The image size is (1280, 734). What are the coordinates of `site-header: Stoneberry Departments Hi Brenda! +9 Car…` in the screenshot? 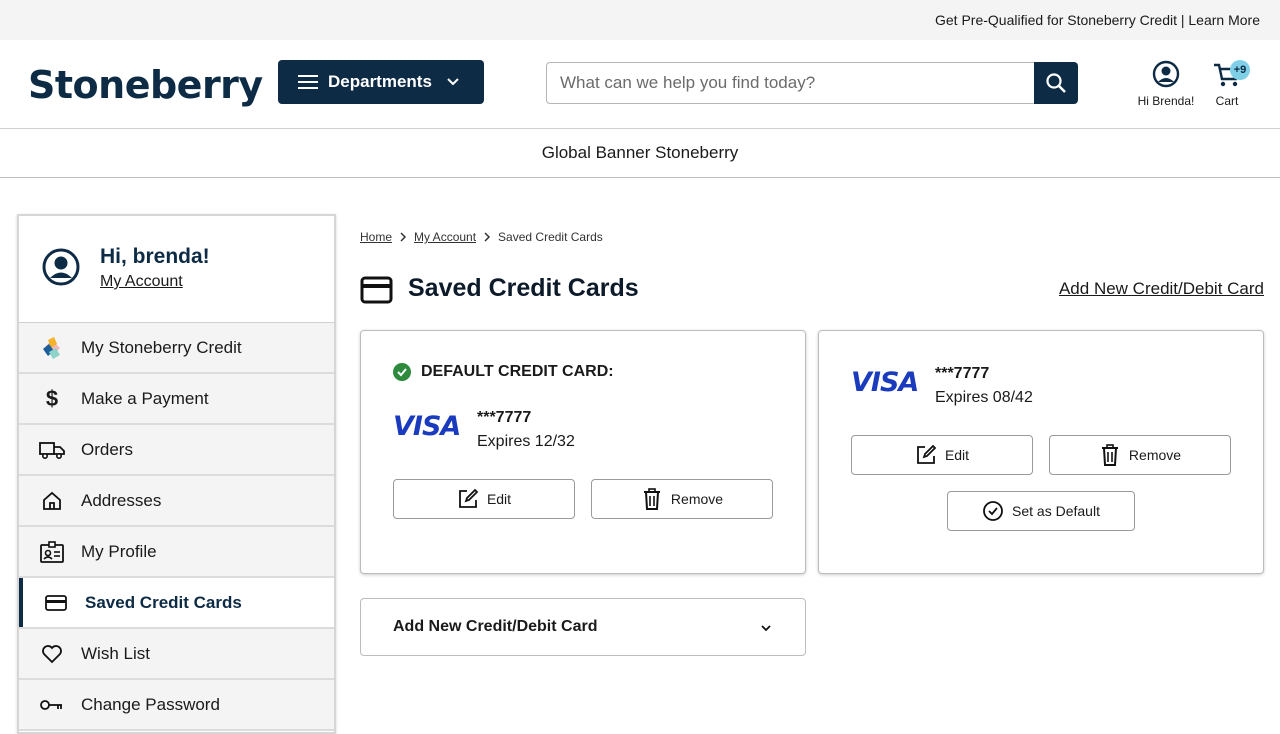 It's located at (640, 84).